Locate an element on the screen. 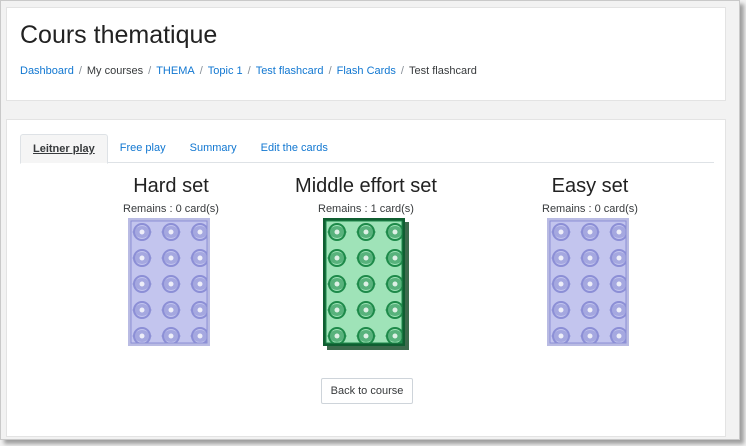 The image size is (746, 446). breadcrumb-flash-cards: Flash Cards is located at coordinates (366, 71).